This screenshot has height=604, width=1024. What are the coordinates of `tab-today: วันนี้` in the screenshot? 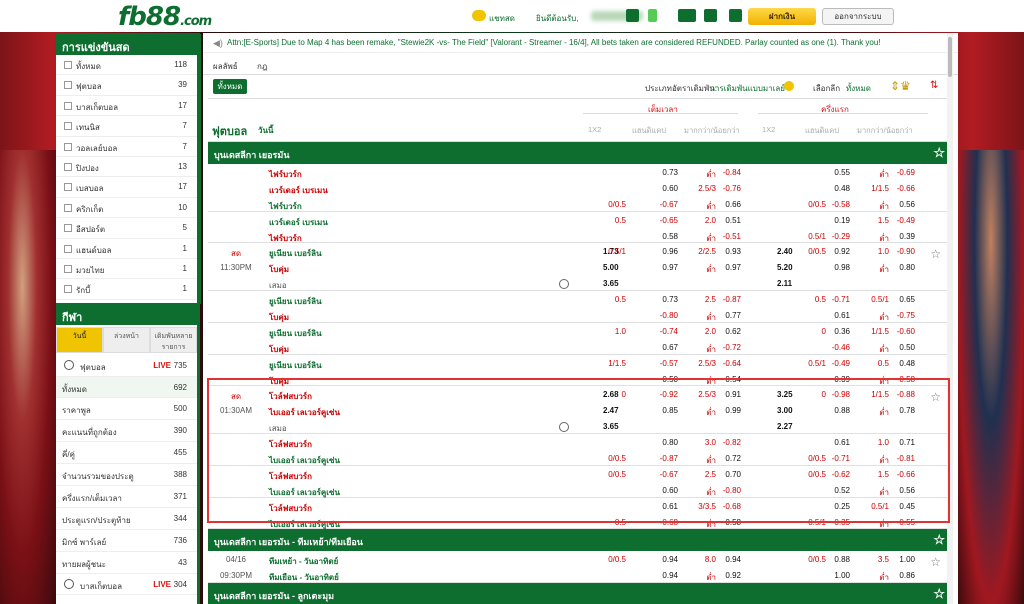 It's located at (79, 339).